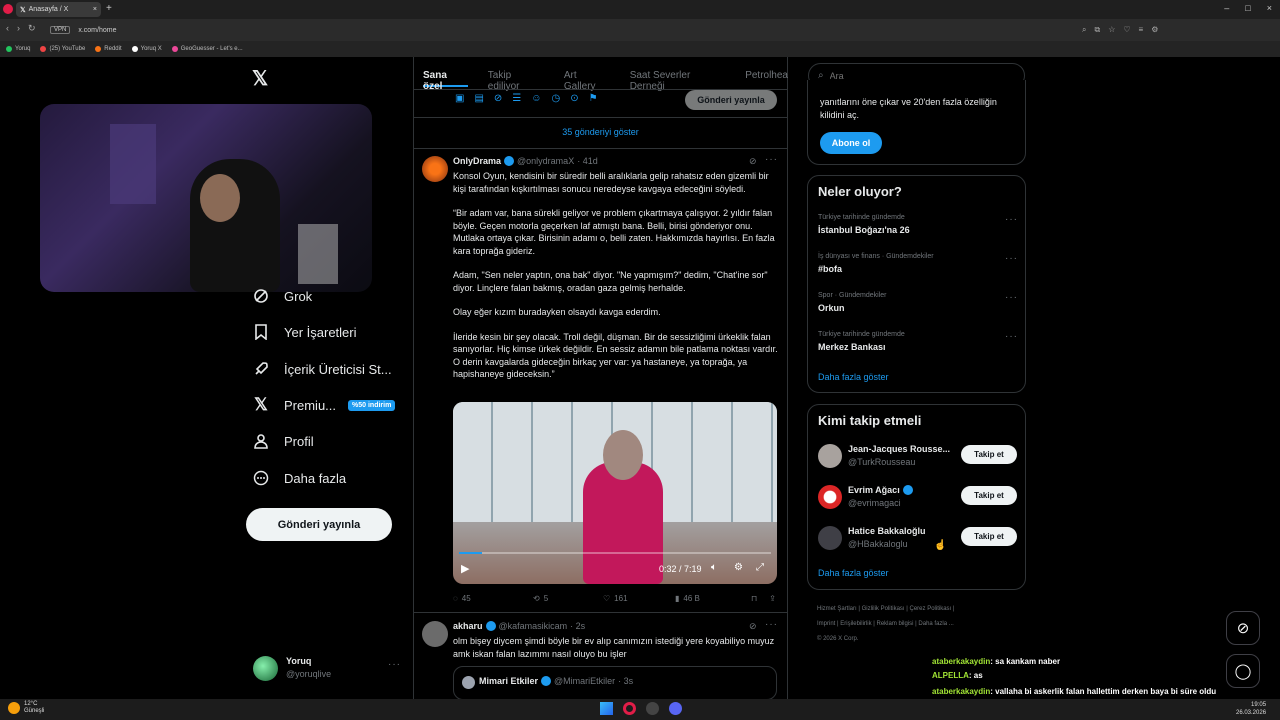  What do you see at coordinates (7, 28) in the screenshot?
I see `back-icon: ‹` at bounding box center [7, 28].